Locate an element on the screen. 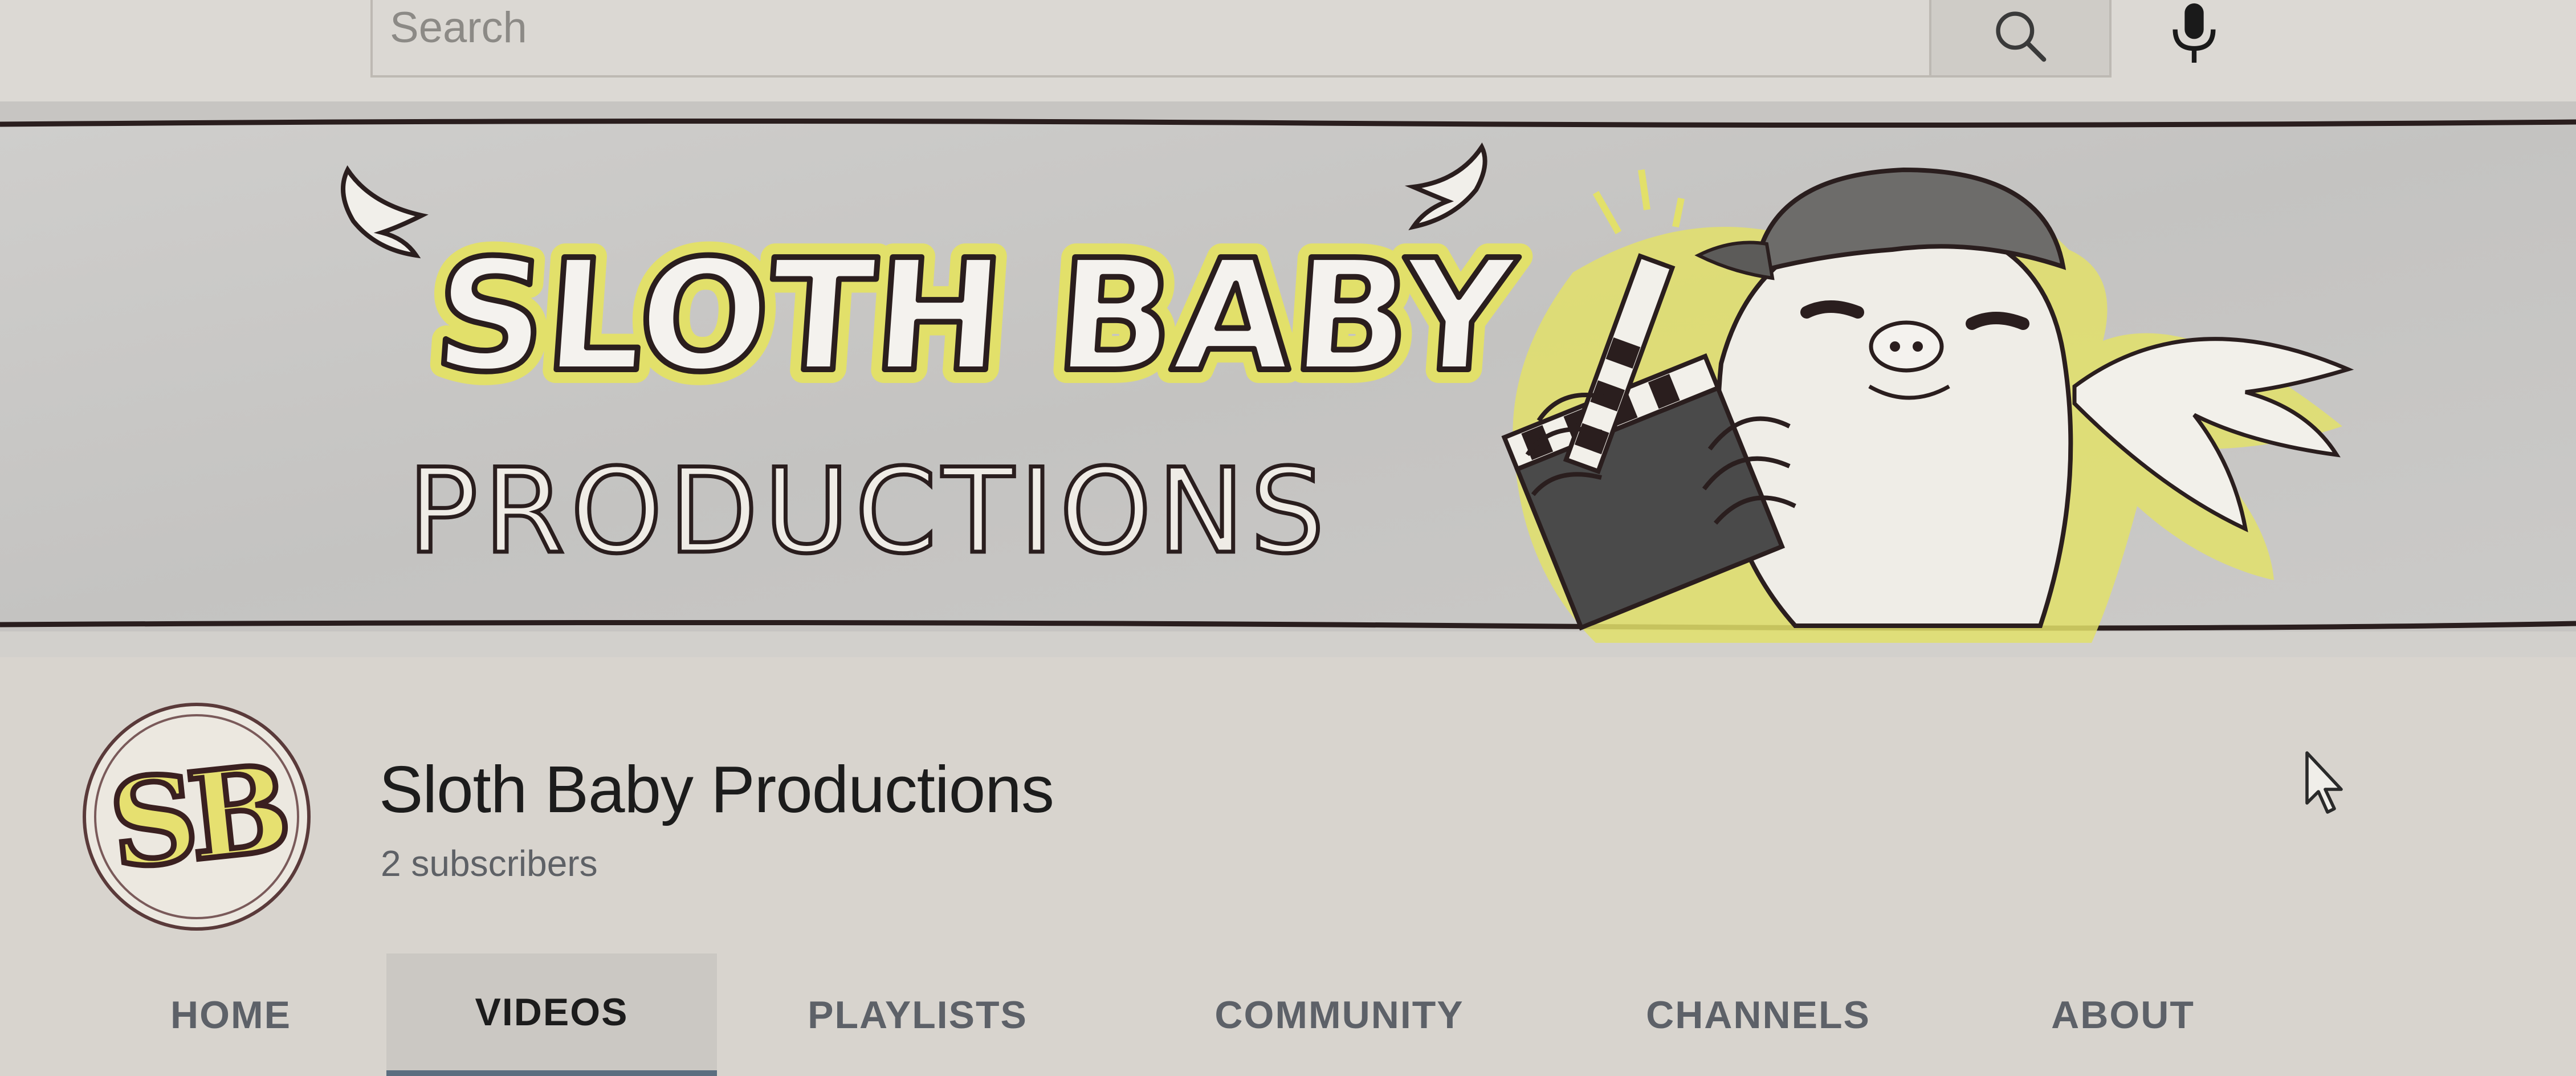  tab-home-label: HOME is located at coordinates (230, 1015).